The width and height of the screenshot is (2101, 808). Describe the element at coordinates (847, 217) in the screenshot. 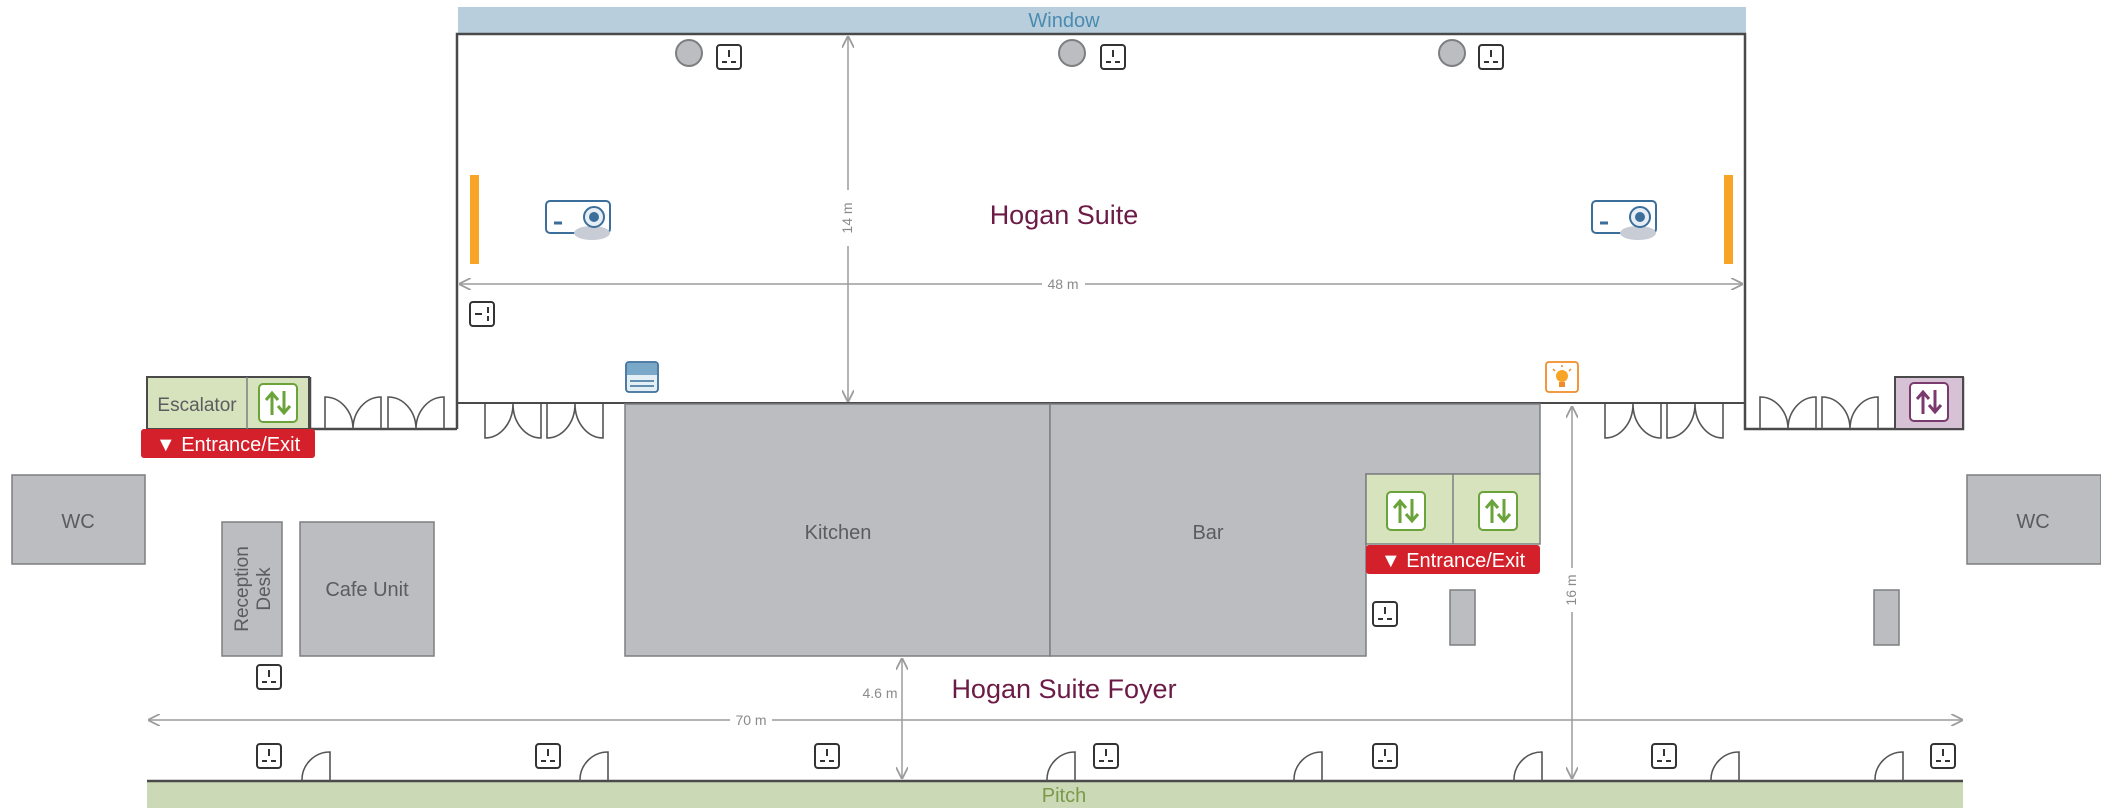

I see `dim-suite-depth: 14 m` at that location.